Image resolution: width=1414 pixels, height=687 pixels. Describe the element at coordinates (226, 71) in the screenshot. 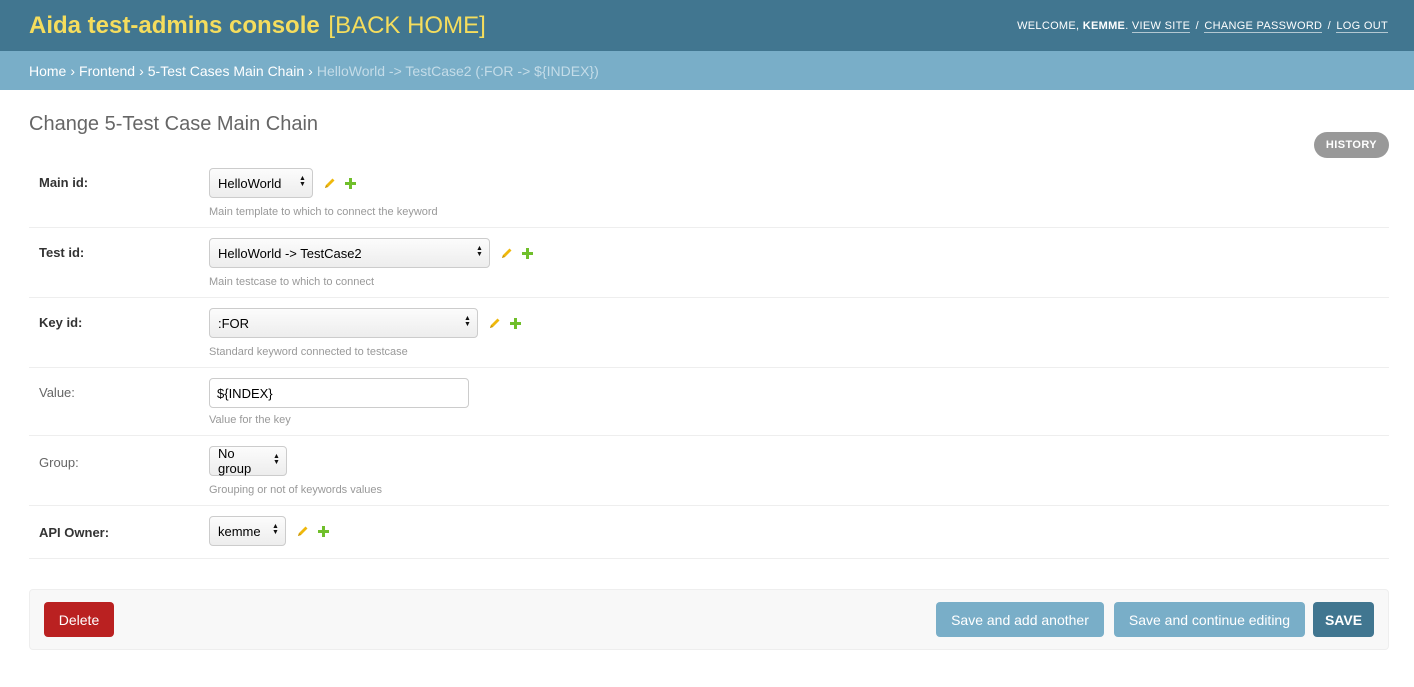

I see `breadcrumb-test-cases-main-chain: 5-Test Cases Main Chain` at that location.